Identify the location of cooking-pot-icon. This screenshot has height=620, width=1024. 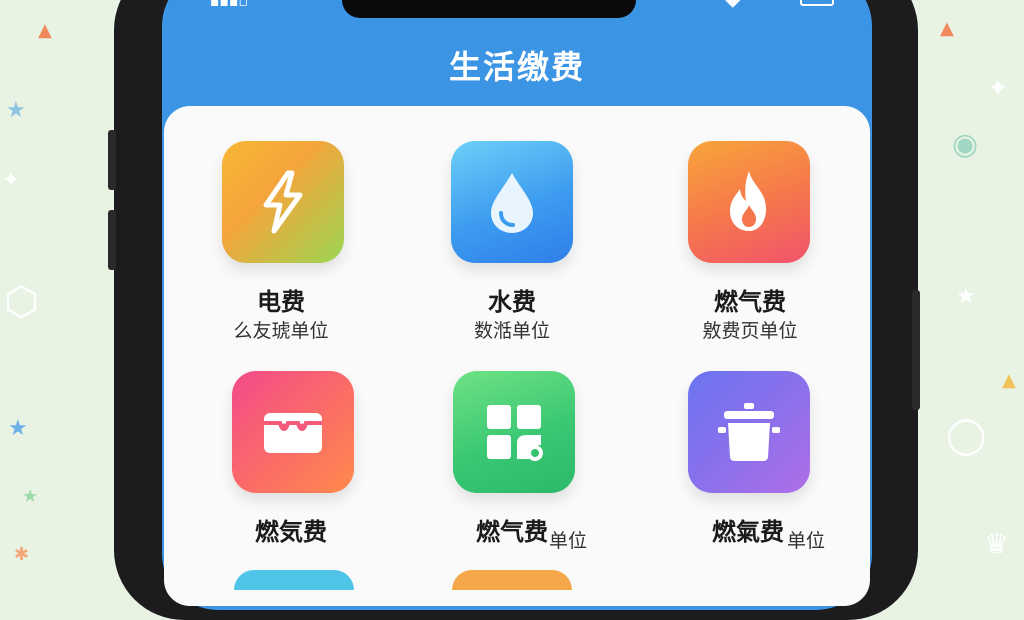
(749, 432).